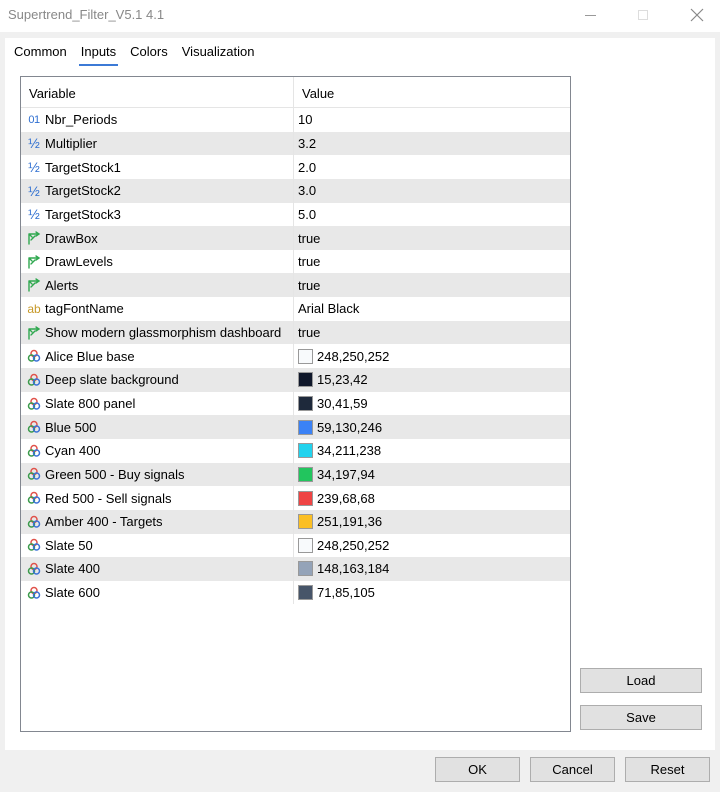 This screenshot has width=720, height=792. I want to click on variable-cell: ½ TargetStock1, so click(157, 167).